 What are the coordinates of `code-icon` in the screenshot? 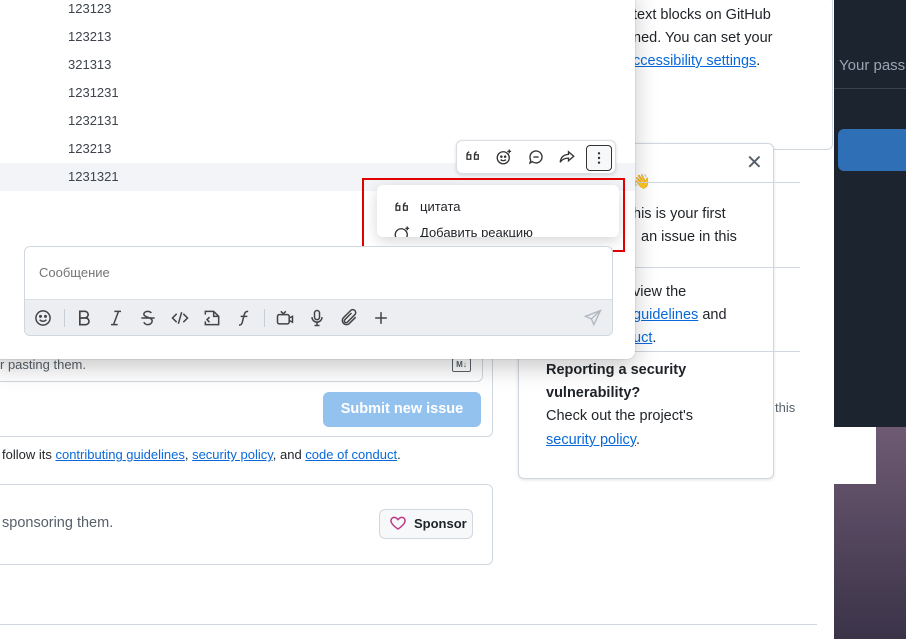 It's located at (180, 318).